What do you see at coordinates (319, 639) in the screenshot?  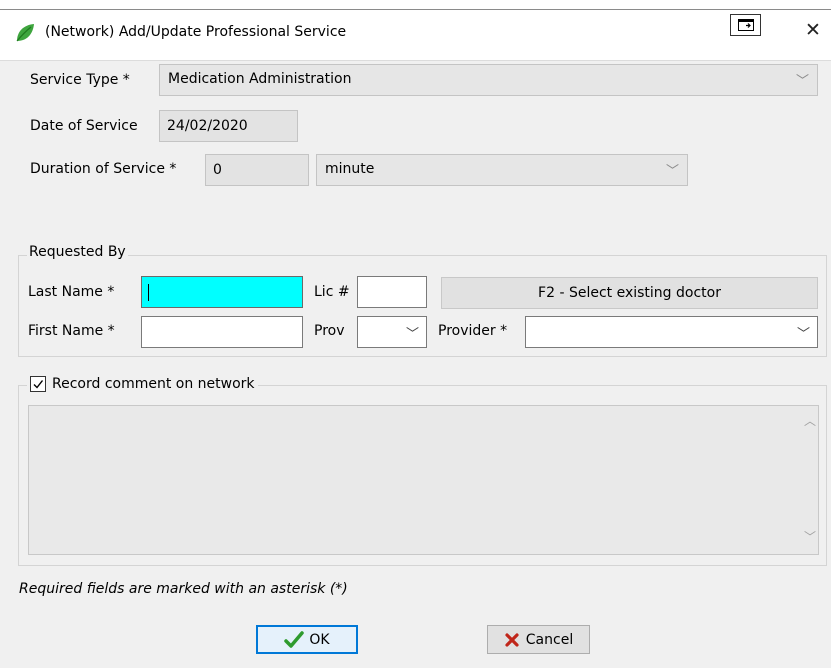 I see `ok-label: OK` at bounding box center [319, 639].